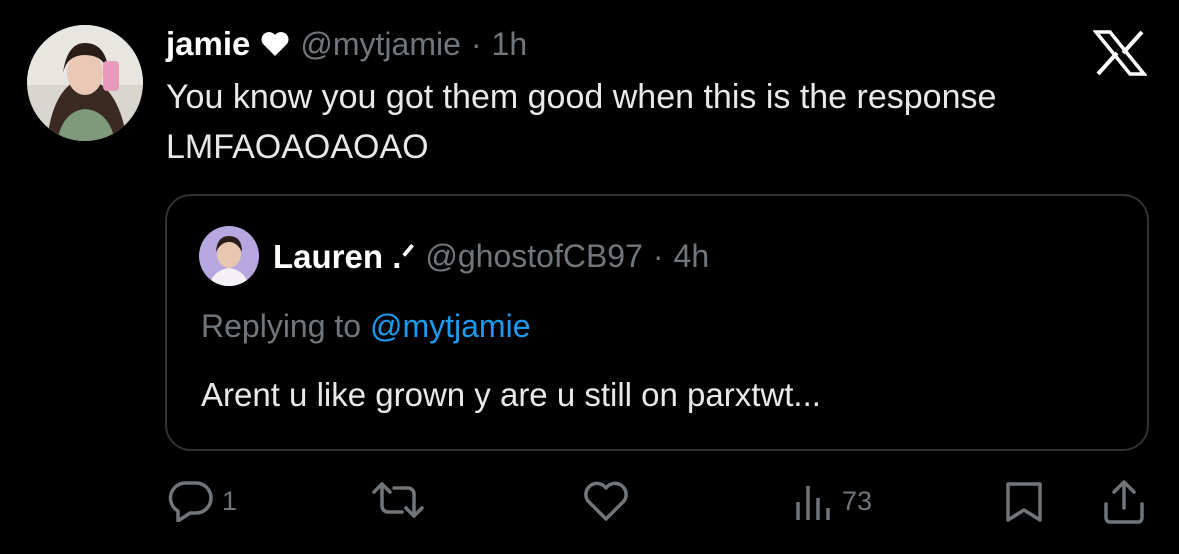 The width and height of the screenshot is (1179, 554). What do you see at coordinates (230, 500) in the screenshot?
I see `reply-count: 1` at bounding box center [230, 500].